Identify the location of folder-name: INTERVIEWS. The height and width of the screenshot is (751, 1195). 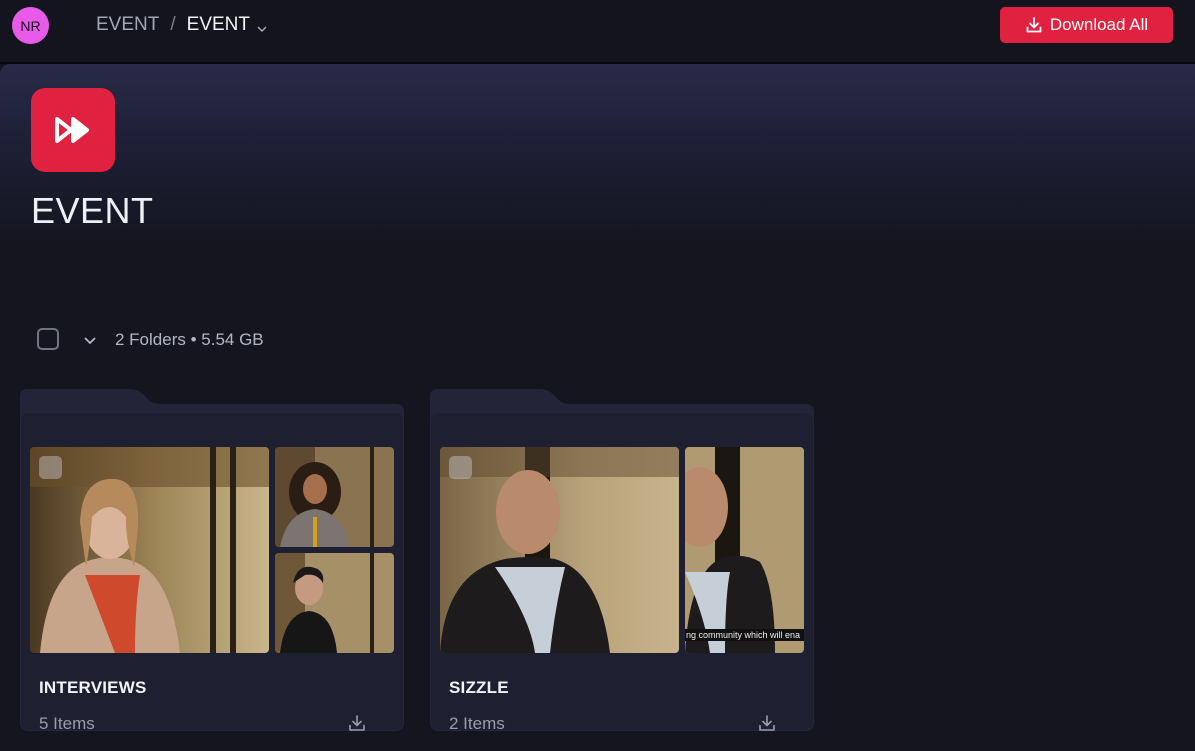
(93, 687).